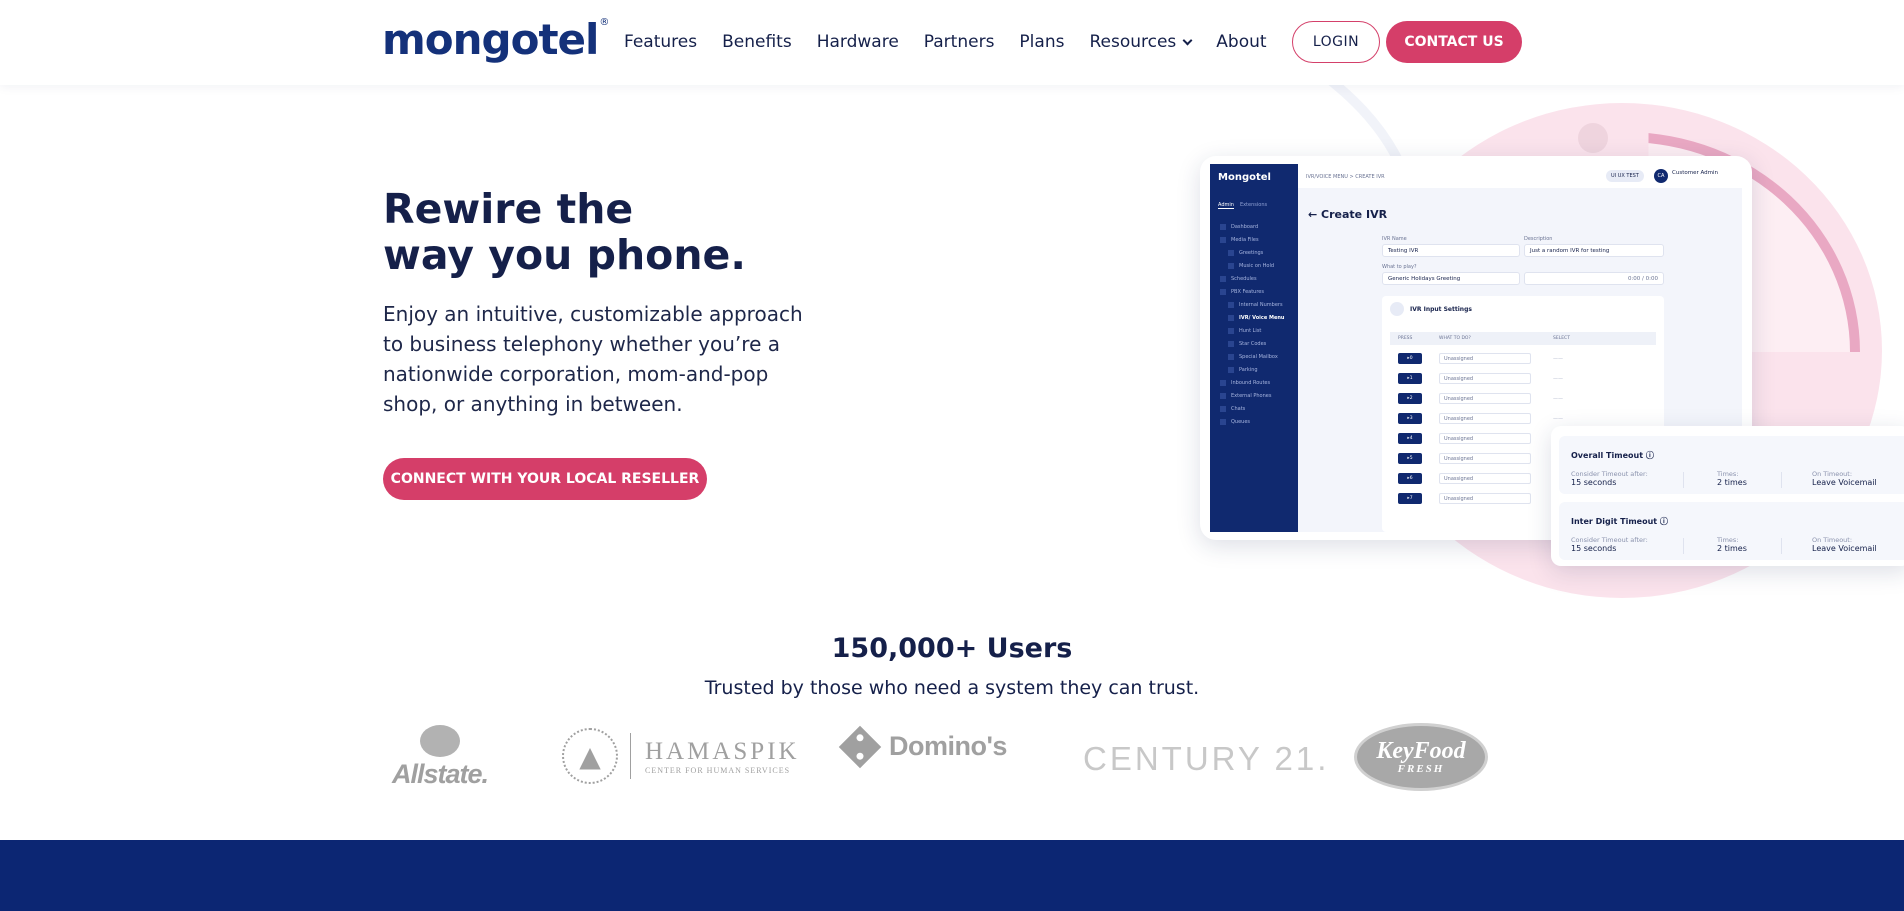 The height and width of the screenshot is (911, 1904). I want to click on mock-col-what: WHAT TO DO?, so click(1455, 338).